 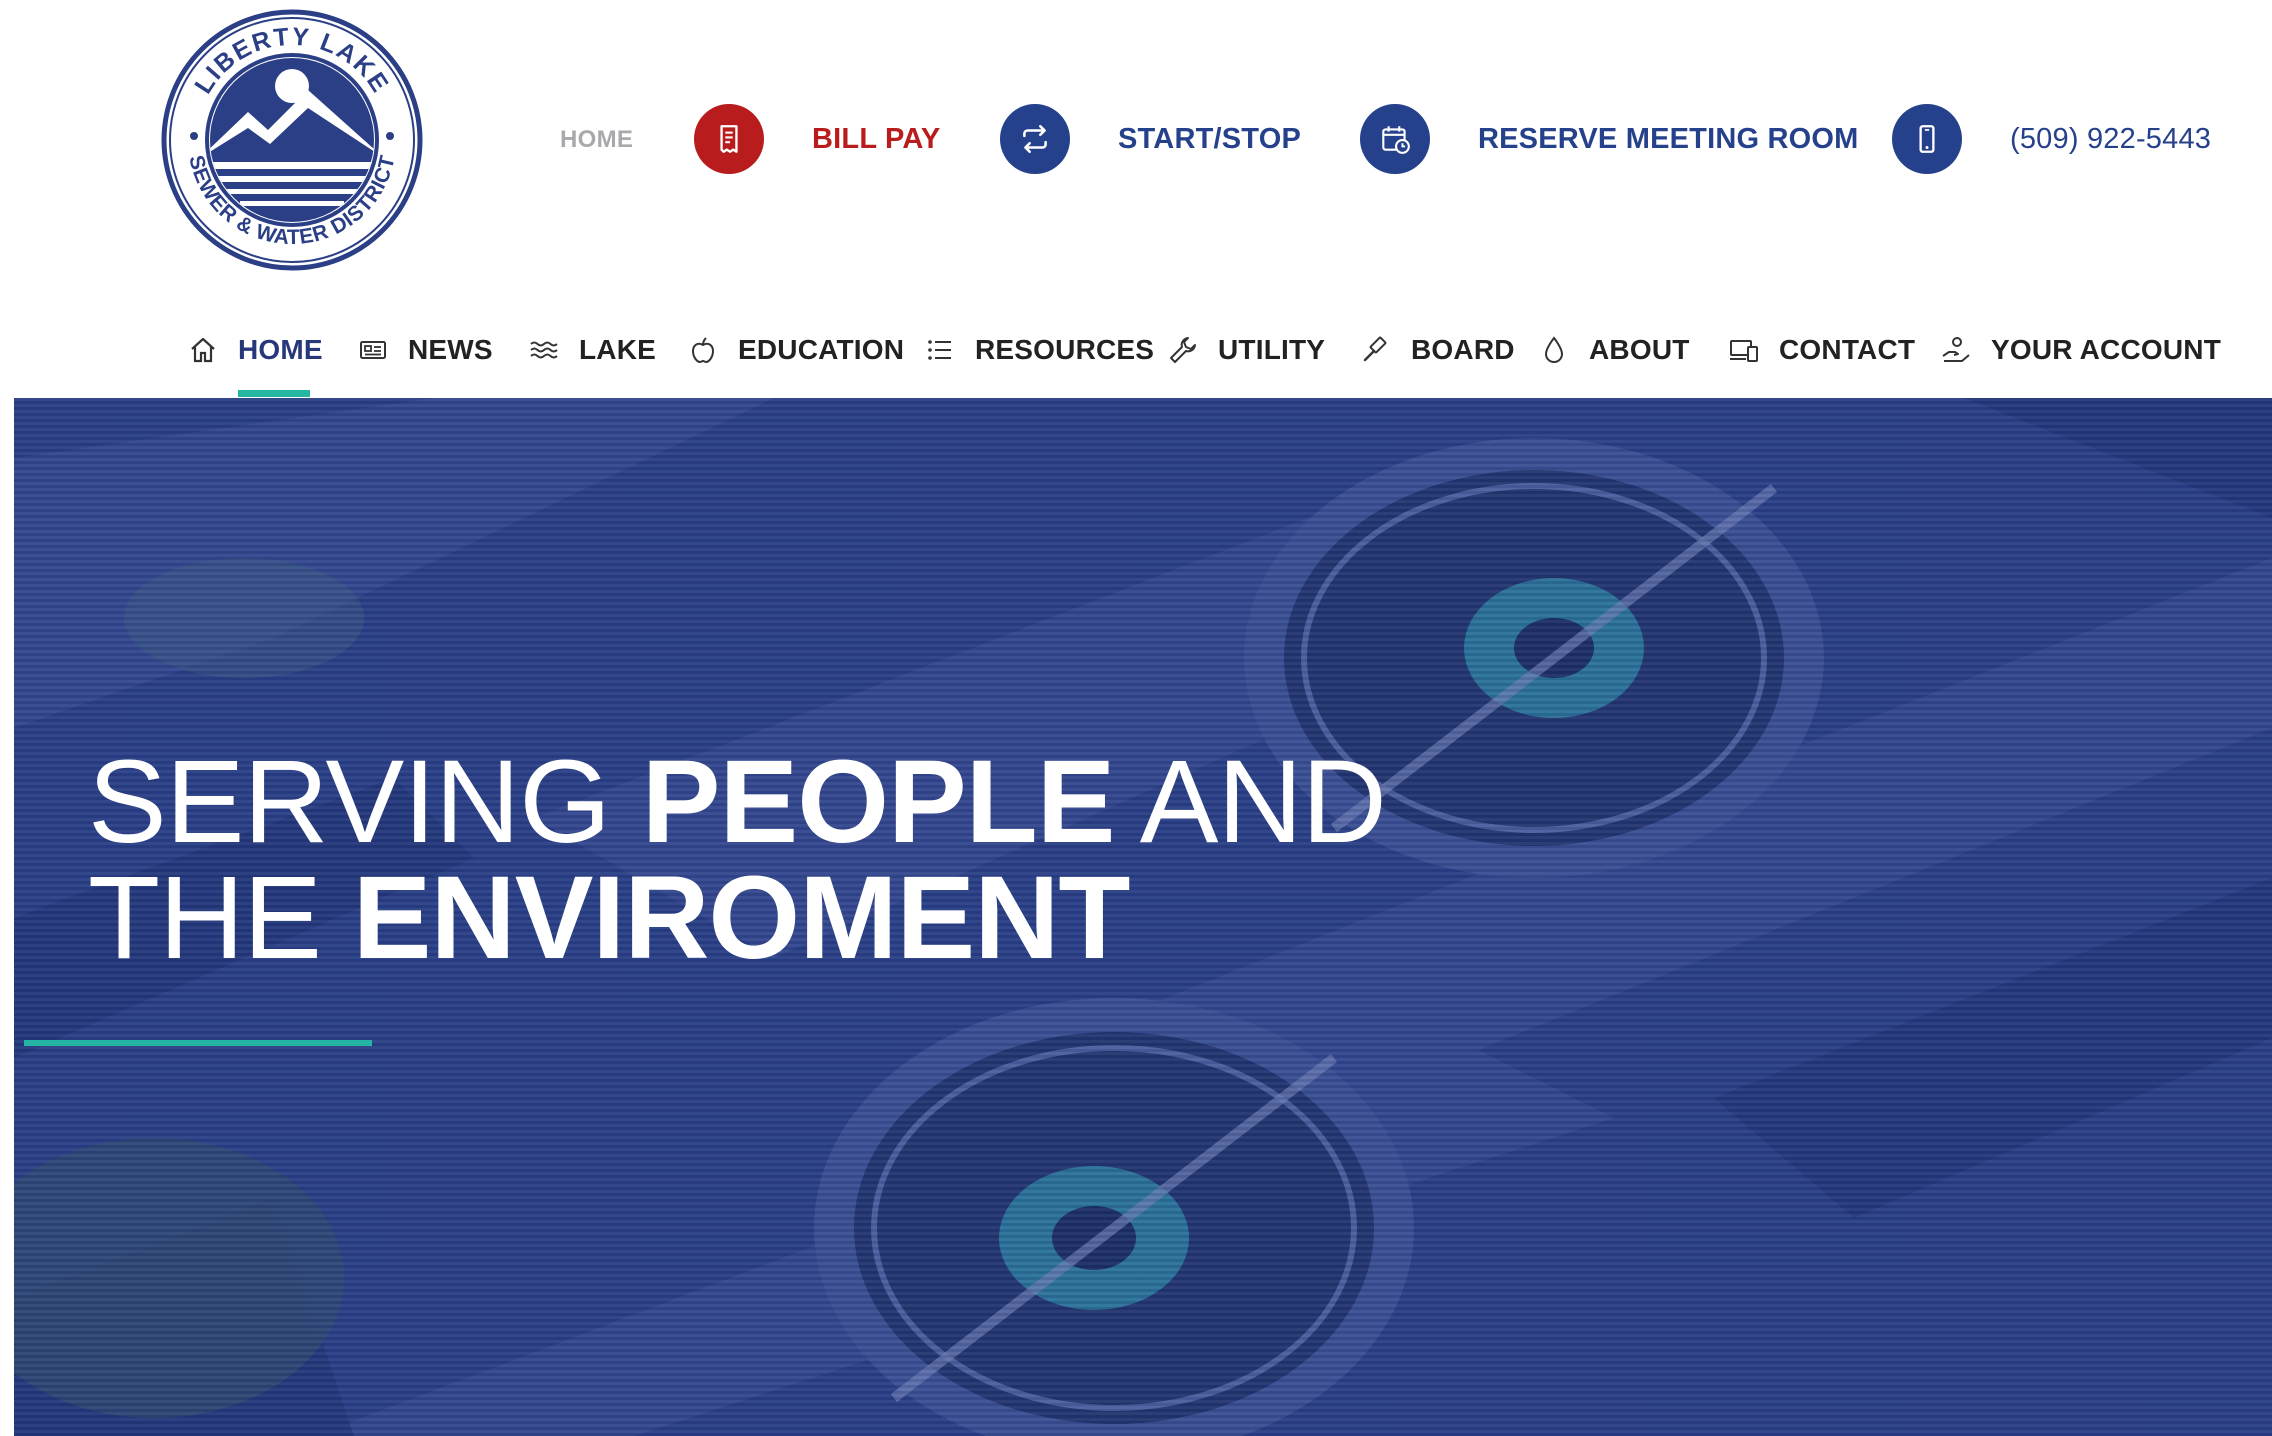 I want to click on nav-board: BOARD, so click(x=1437, y=350).